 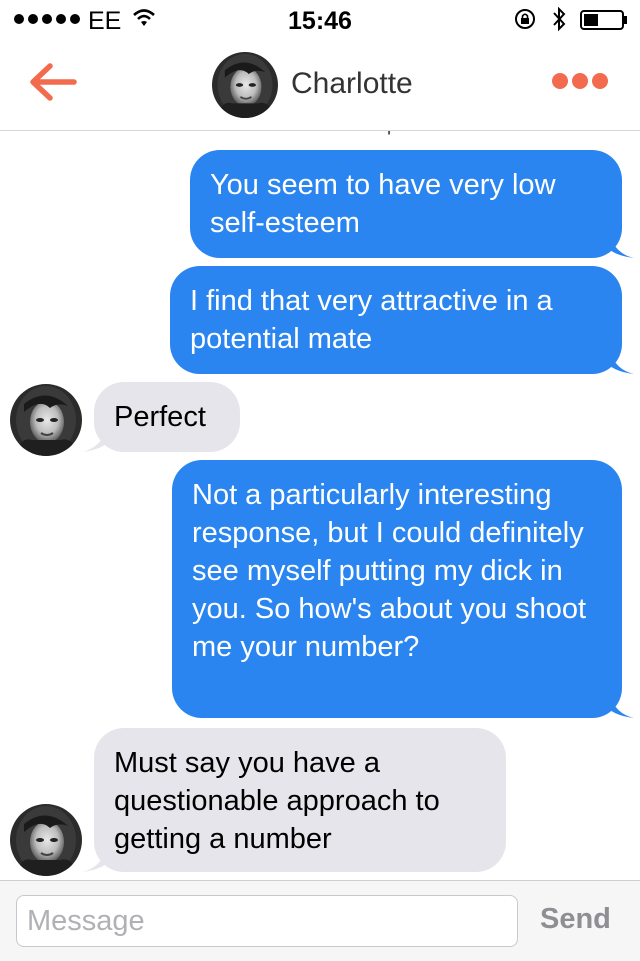 I want to click on status-bar: EE 15:46, so click(x=320, y=20).